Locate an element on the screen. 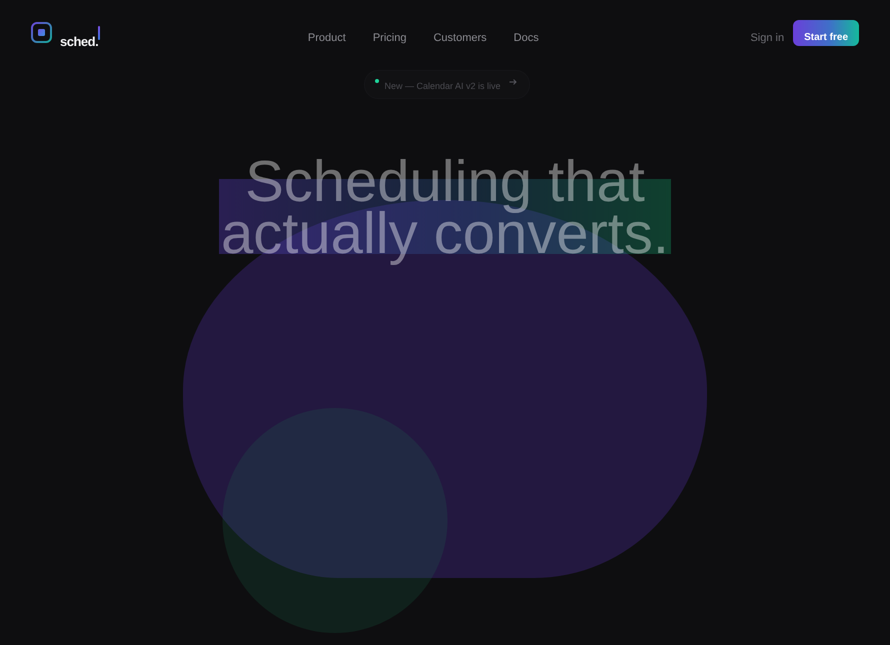 This screenshot has height=645, width=890. start-free-button: Start free is located at coordinates (826, 33).